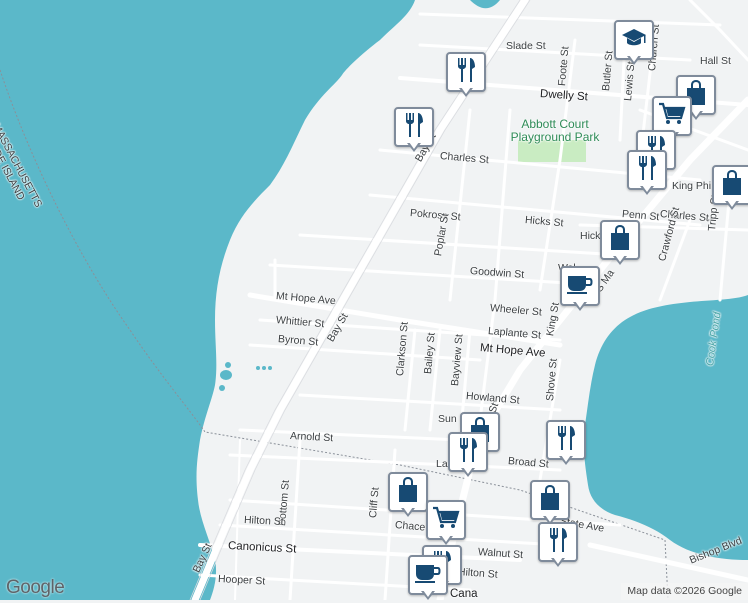 The height and width of the screenshot is (603, 748). I want to click on school-icon, so click(634, 40).